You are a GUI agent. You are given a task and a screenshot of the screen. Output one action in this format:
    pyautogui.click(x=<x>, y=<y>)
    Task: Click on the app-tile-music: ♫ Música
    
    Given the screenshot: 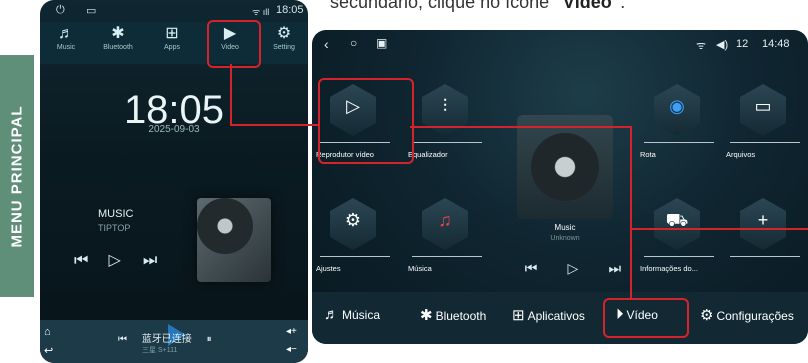 What is the action you would take?
    pyautogui.click(x=447, y=234)
    